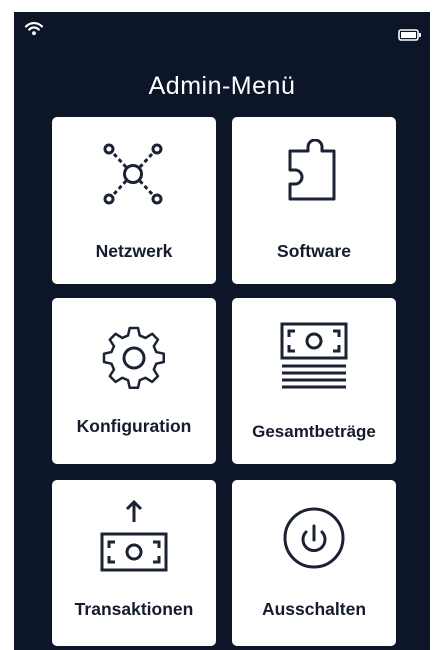 This screenshot has height=650, width=440. Describe the element at coordinates (222, 86) in the screenshot. I see `page-title: Admin-Menü` at that location.